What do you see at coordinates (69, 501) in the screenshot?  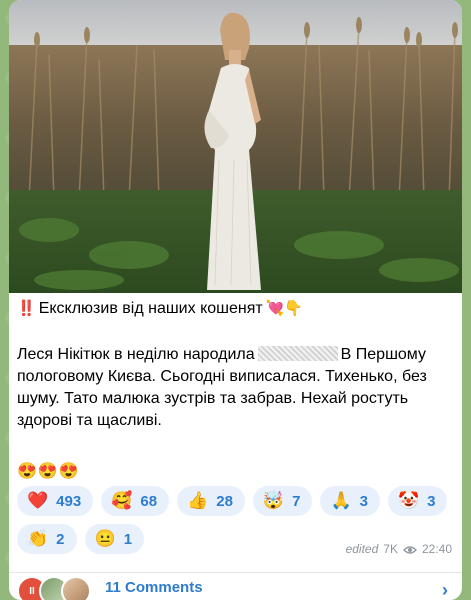 I see `reaction-count: 493` at bounding box center [69, 501].